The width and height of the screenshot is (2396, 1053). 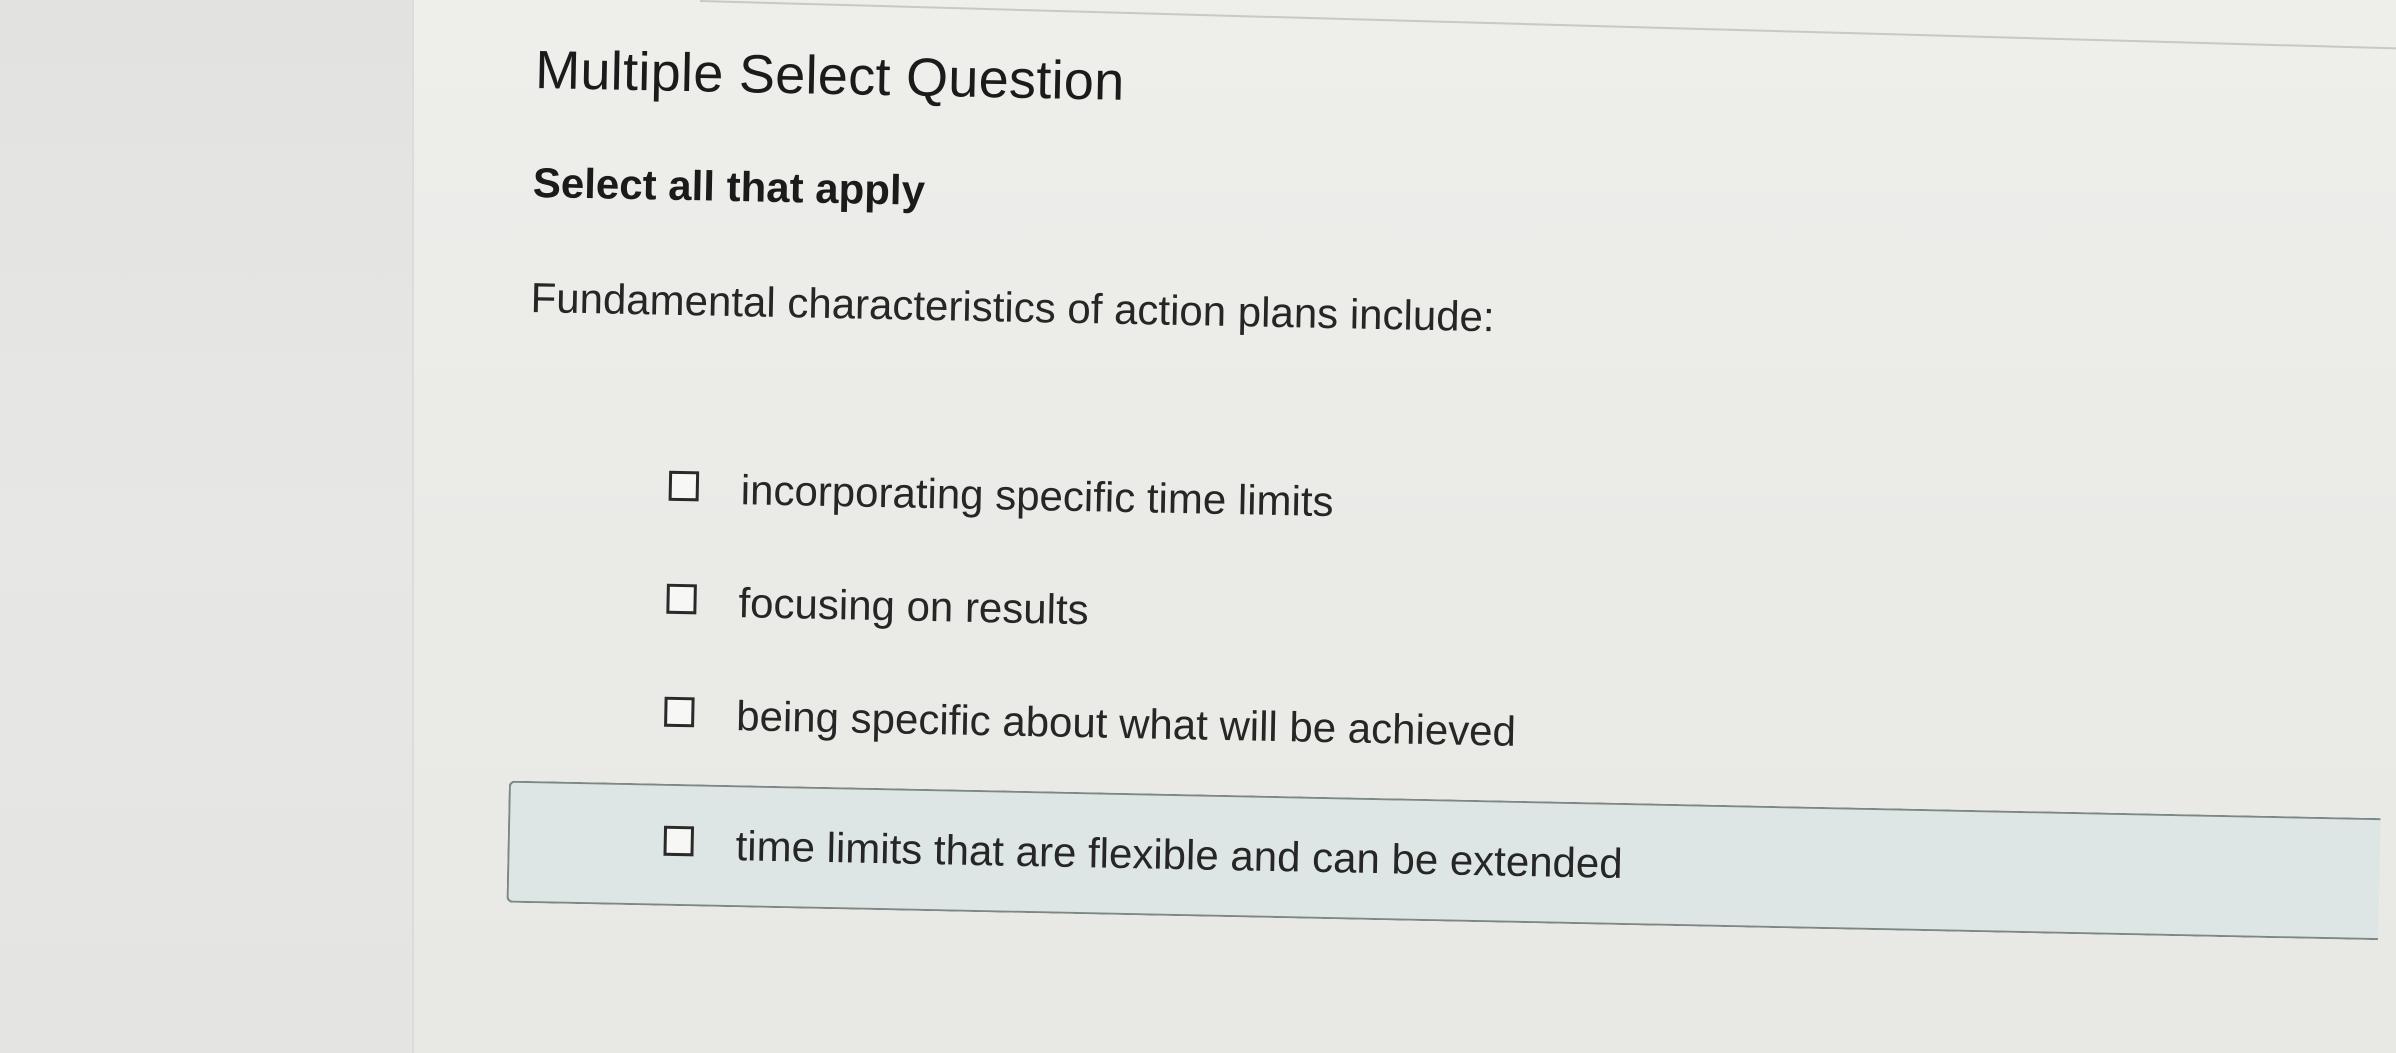 I want to click on option-label-1: incorporating specific time limits, so click(x=1037, y=496).